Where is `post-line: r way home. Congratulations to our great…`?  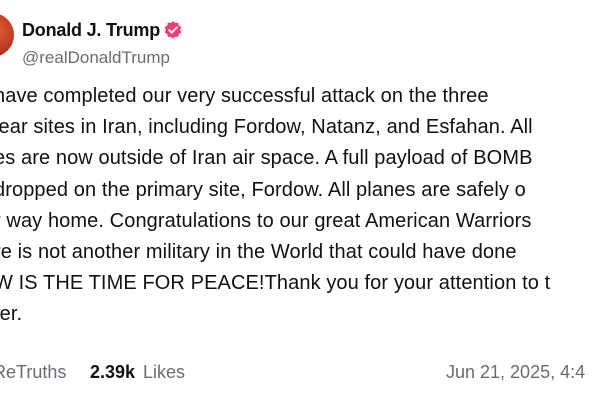
post-line: r way home. Congratulations to our great… is located at coordinates (266, 220).